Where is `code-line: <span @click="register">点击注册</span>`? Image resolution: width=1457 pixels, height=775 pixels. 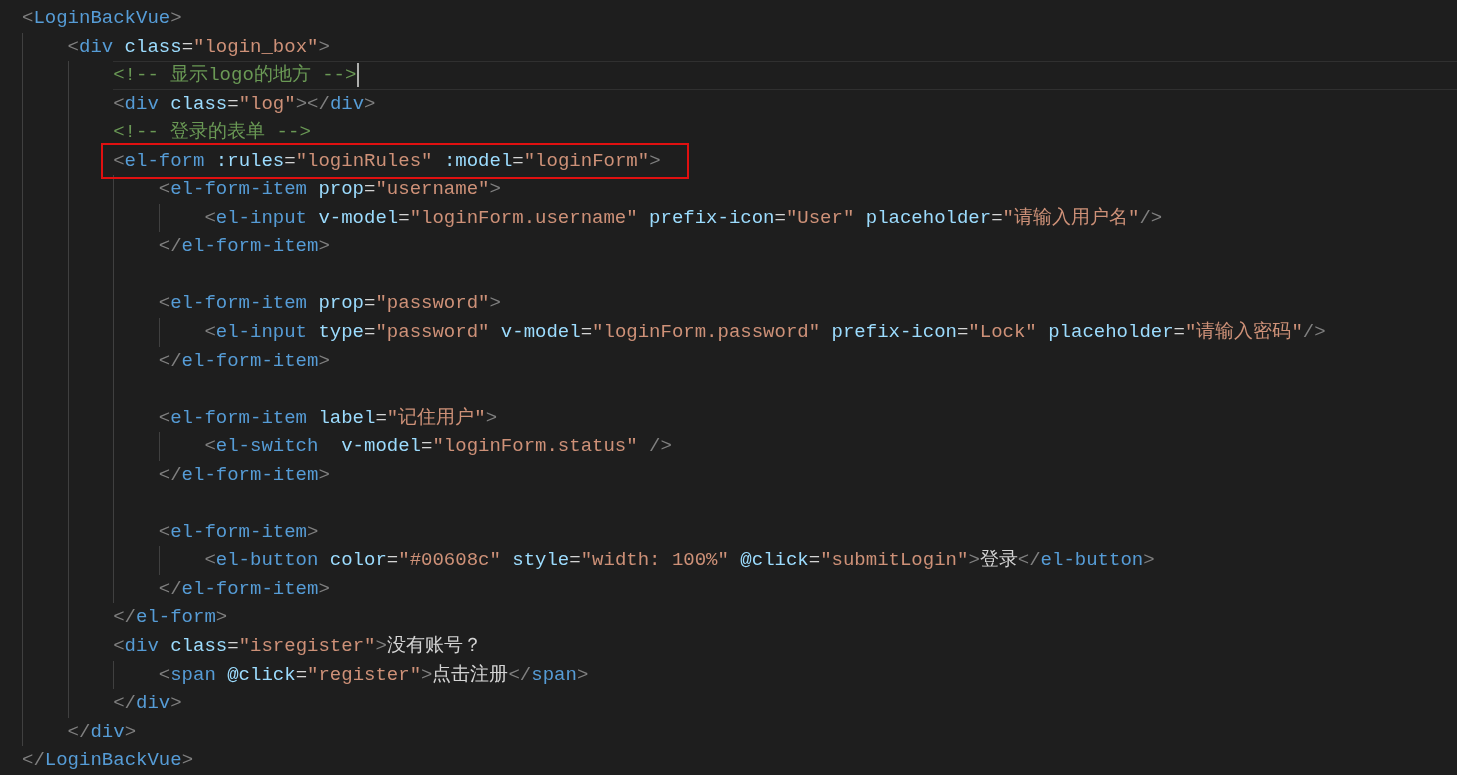
code-line: <span @click="register">点击注册</span> is located at coordinates (373, 675).